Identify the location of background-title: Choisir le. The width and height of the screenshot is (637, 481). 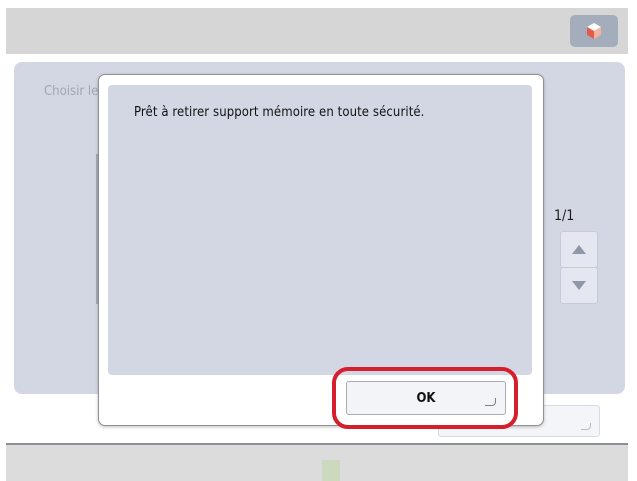
(71, 91).